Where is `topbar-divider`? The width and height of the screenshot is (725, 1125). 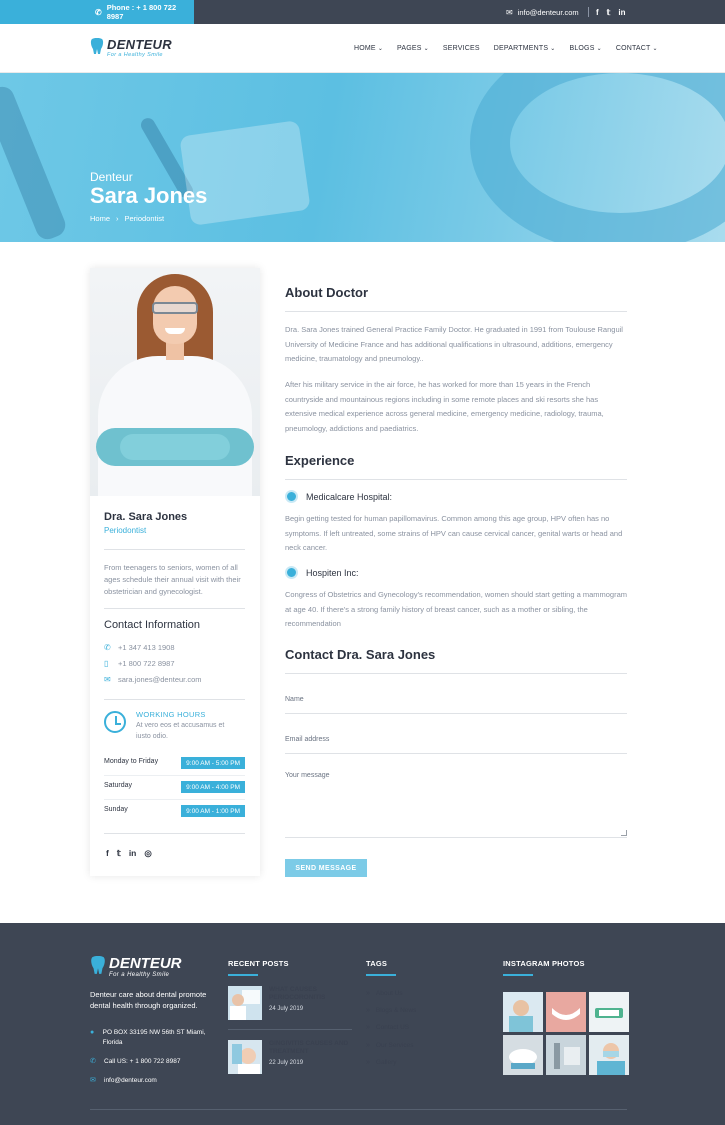
topbar-divider is located at coordinates (588, 12).